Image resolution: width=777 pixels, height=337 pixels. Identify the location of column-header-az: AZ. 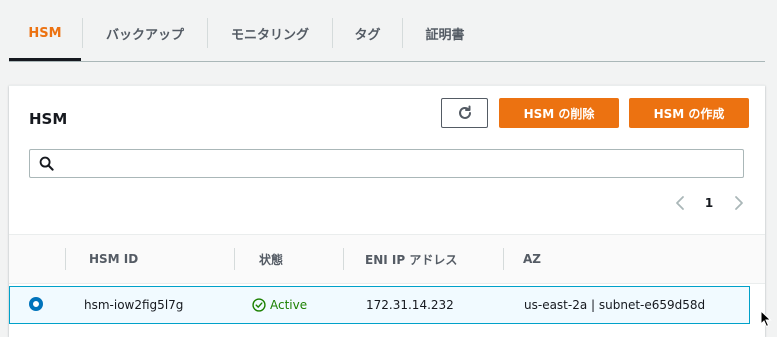
(532, 259).